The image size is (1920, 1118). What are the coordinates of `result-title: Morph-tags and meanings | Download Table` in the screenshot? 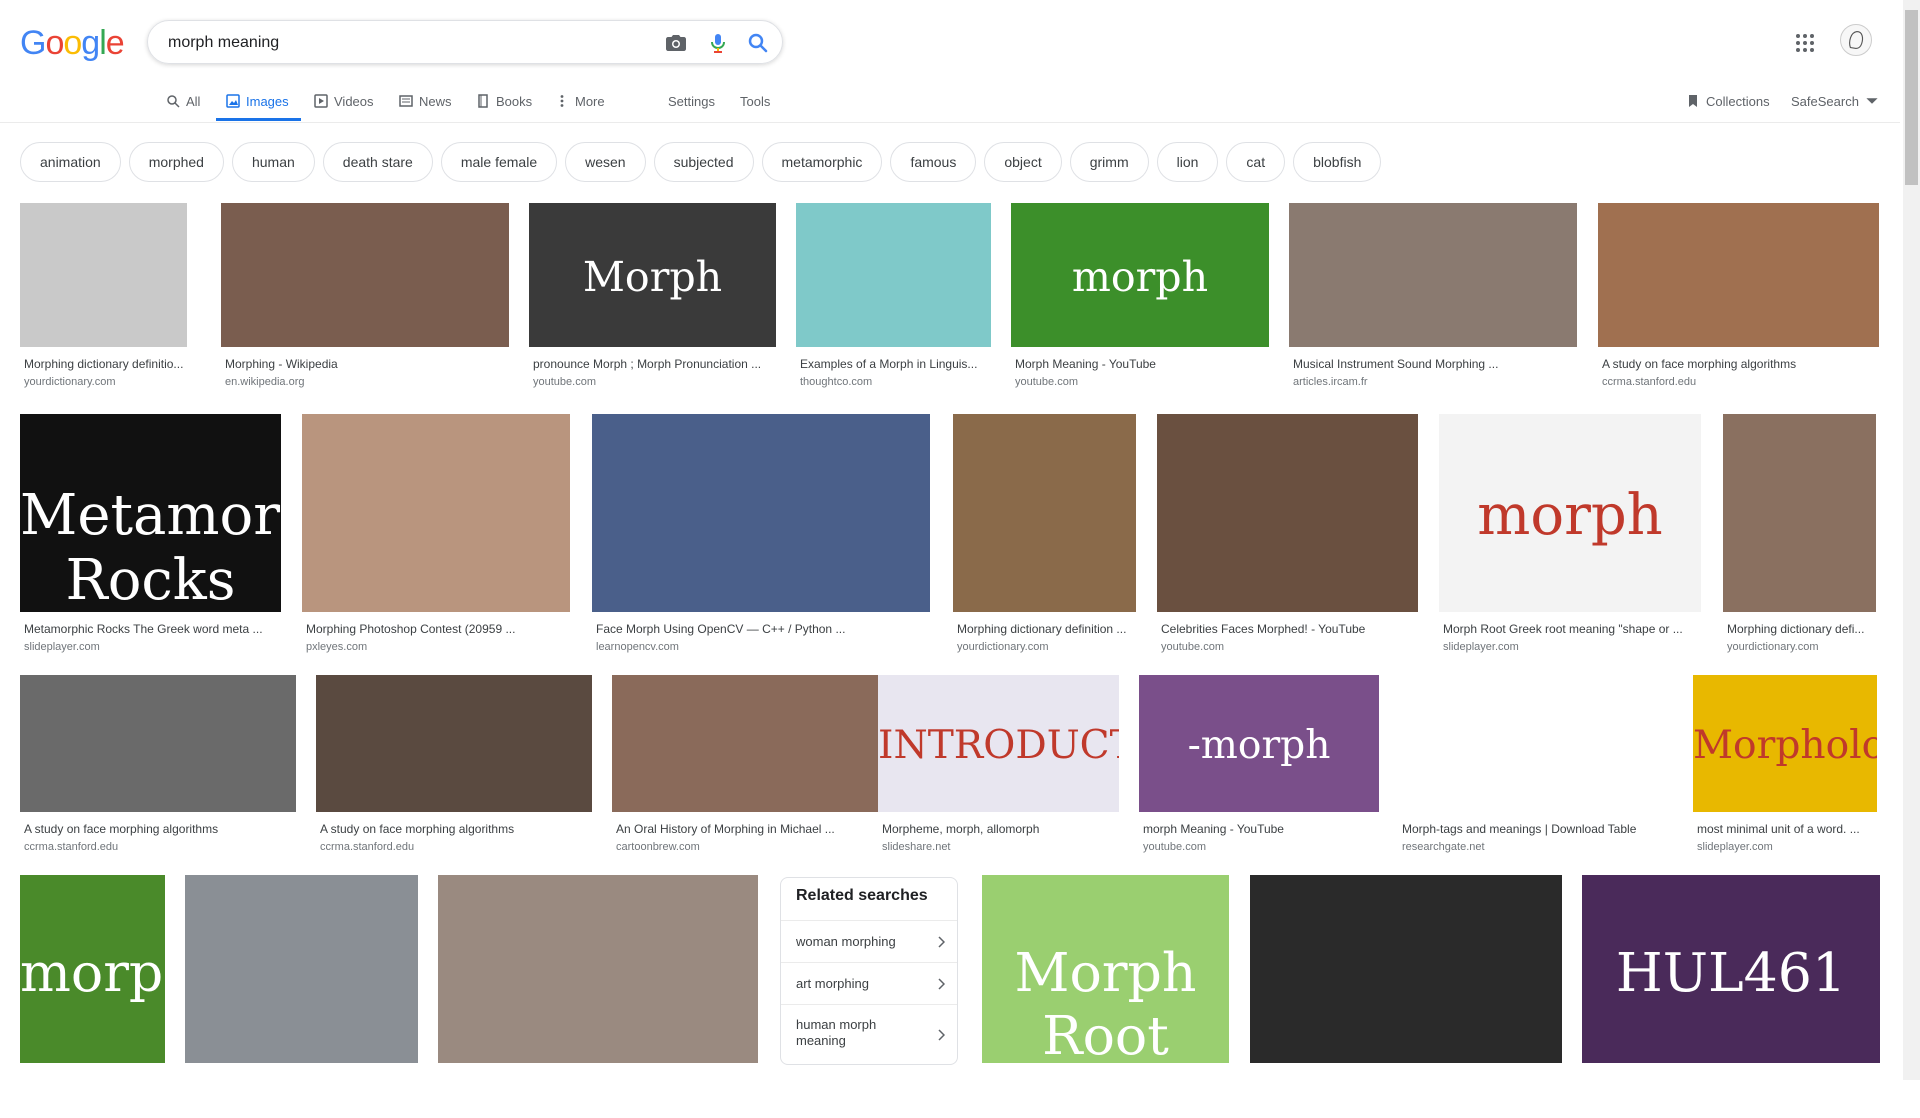 It's located at (1538, 829).